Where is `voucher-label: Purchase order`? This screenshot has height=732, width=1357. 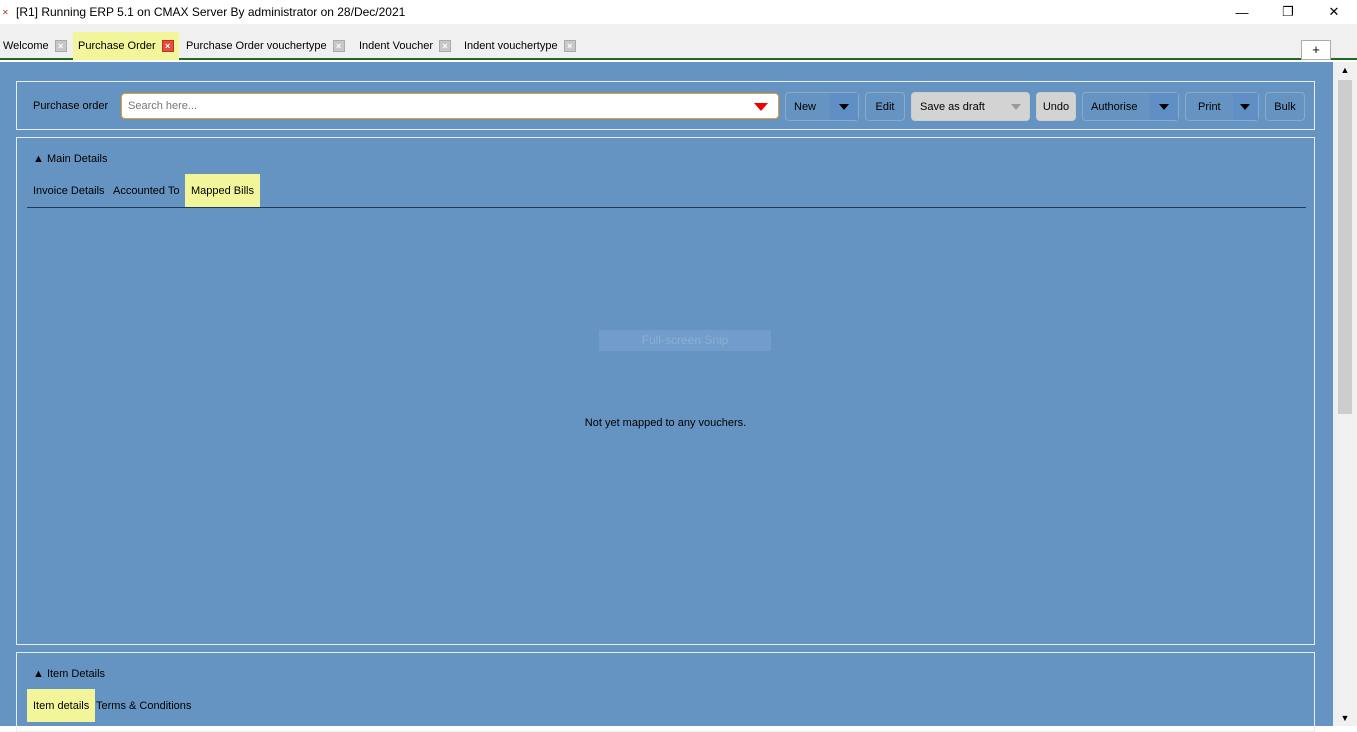
voucher-label: Purchase order is located at coordinates (71, 106).